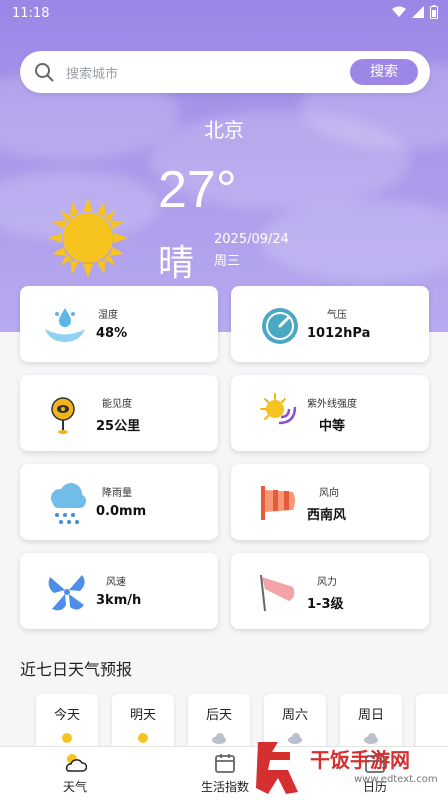 The height and width of the screenshot is (800, 448). Describe the element at coordinates (327, 515) in the screenshot. I see `card-value: 西南风` at that location.